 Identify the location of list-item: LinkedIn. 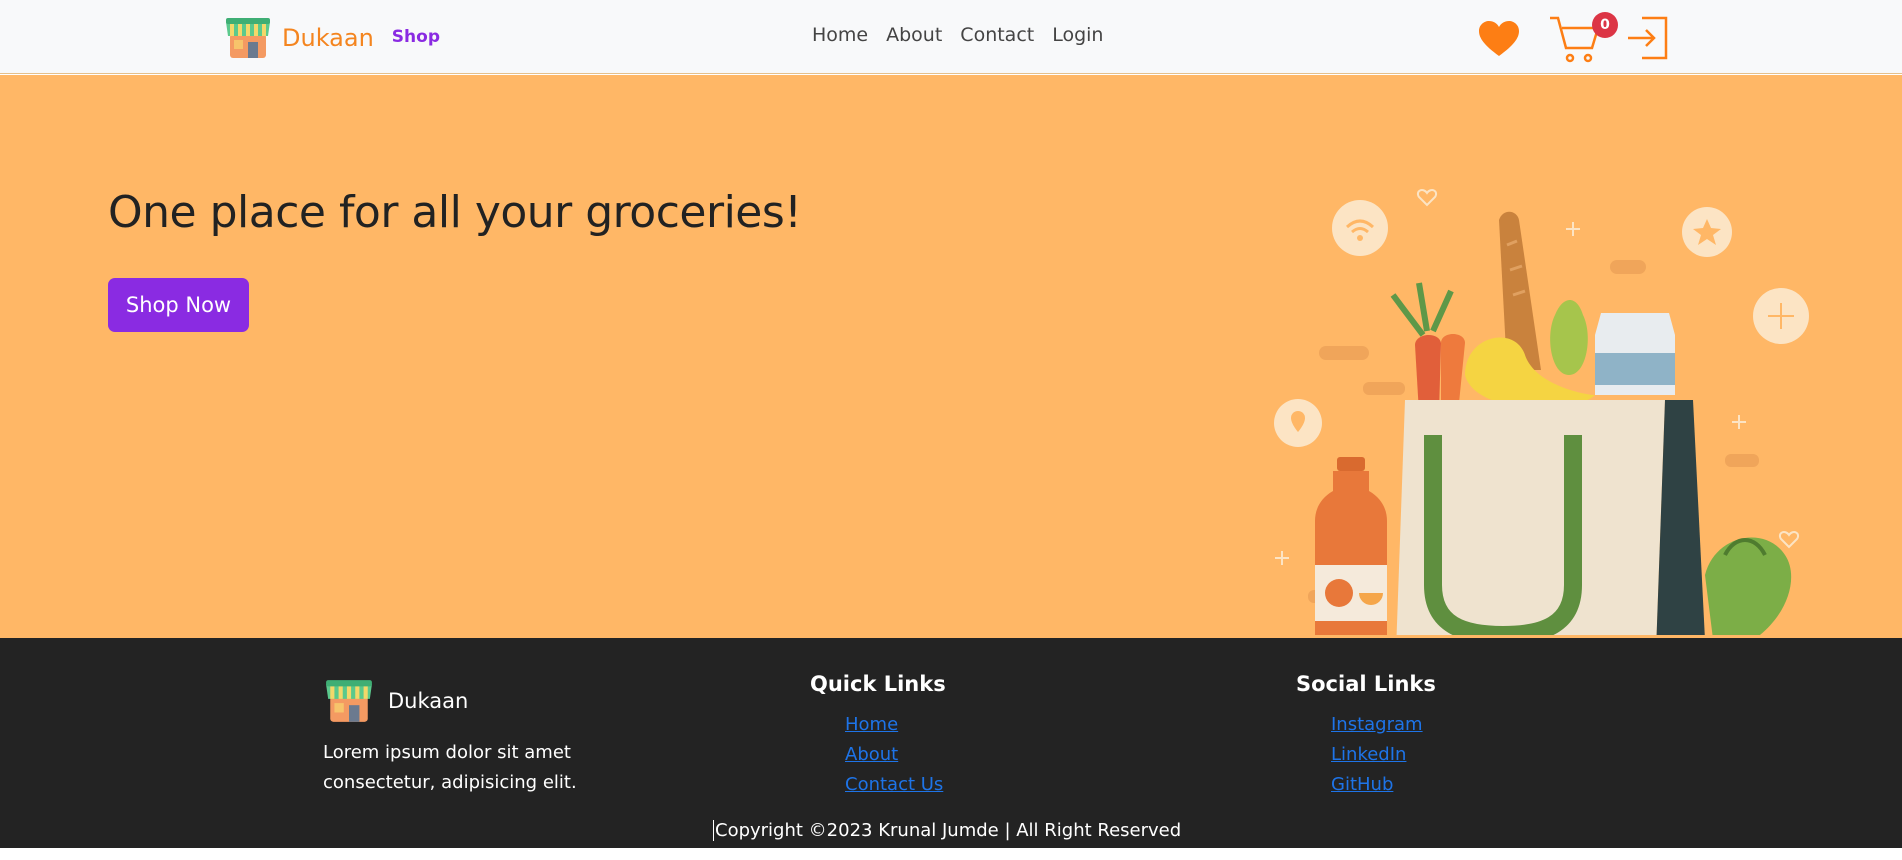
(1377, 755).